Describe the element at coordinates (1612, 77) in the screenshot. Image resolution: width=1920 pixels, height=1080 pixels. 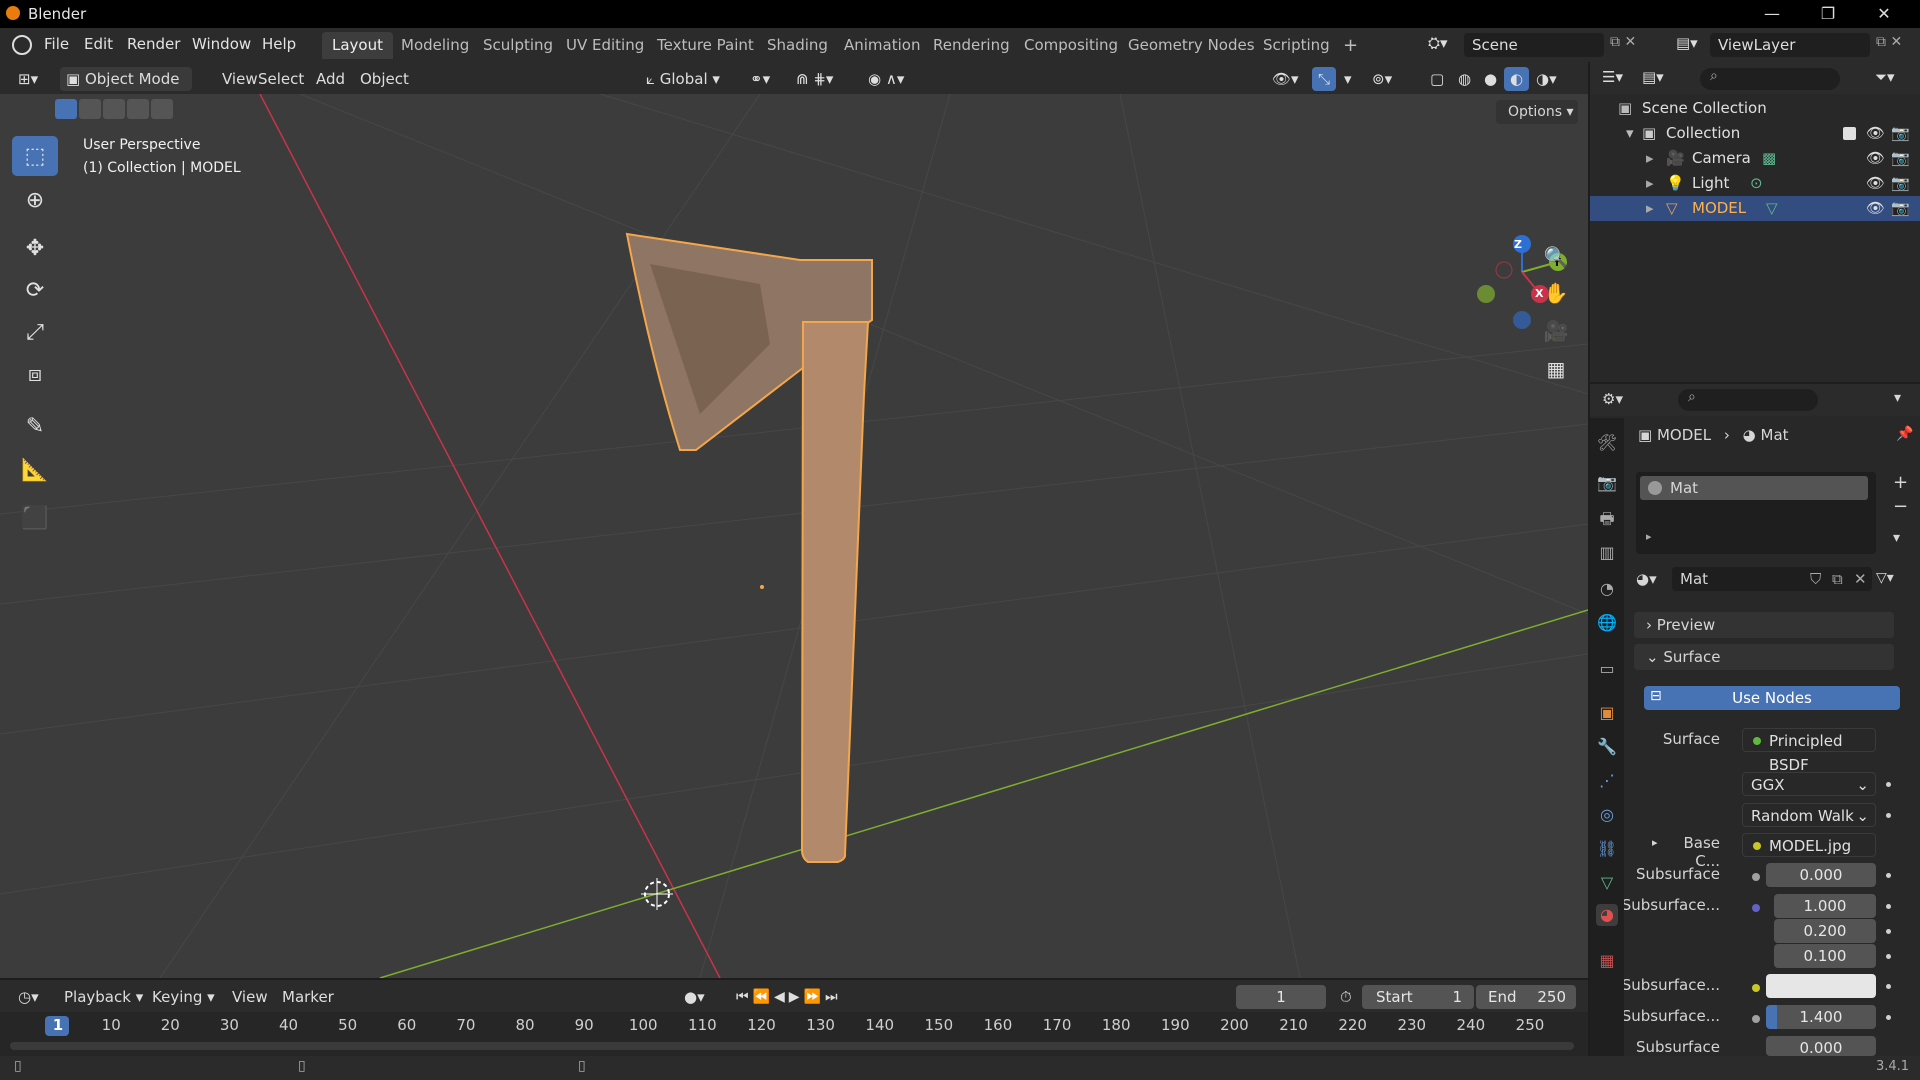
I see `outliner-editor-icon: ☰▾` at that location.